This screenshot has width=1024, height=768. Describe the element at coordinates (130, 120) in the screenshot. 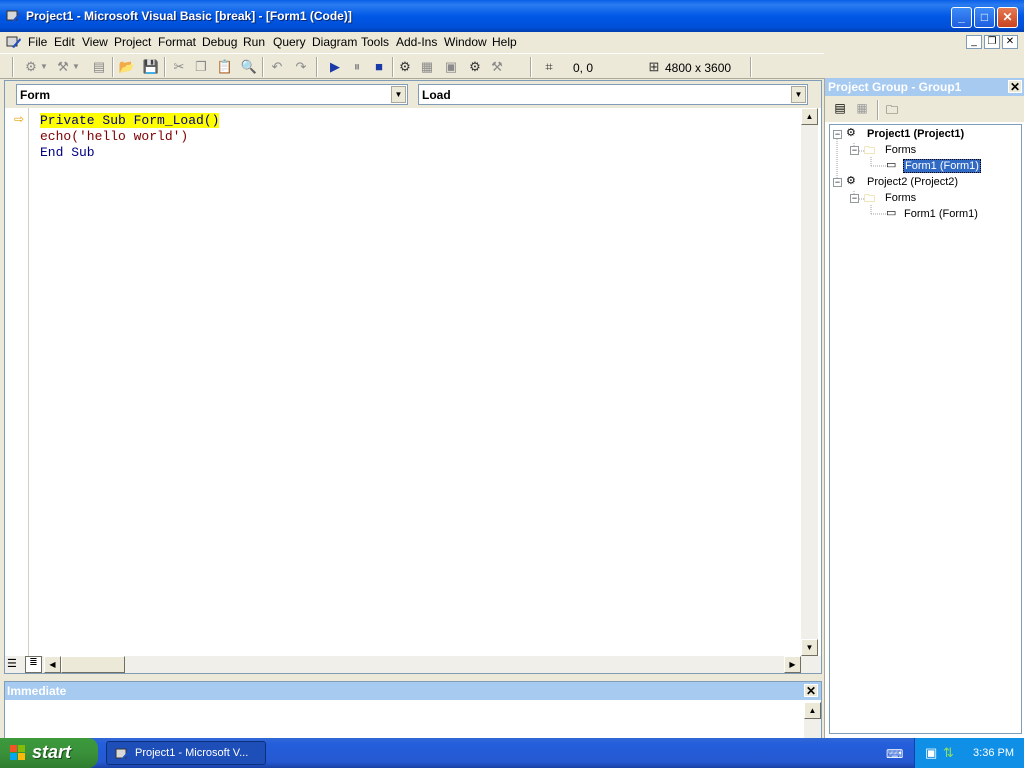

I see `code-line: Private Sub Form_Load()` at that location.